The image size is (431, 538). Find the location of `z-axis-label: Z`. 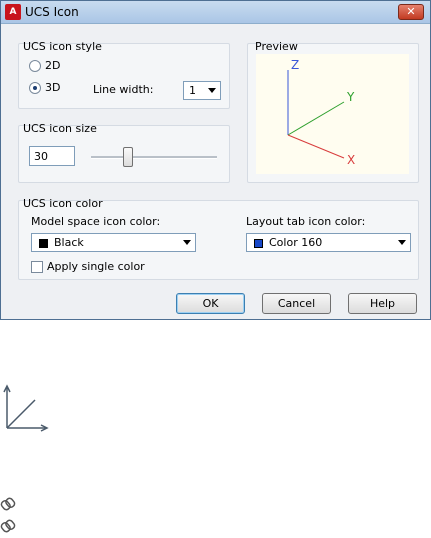

z-axis-label: Z is located at coordinates (295, 65).